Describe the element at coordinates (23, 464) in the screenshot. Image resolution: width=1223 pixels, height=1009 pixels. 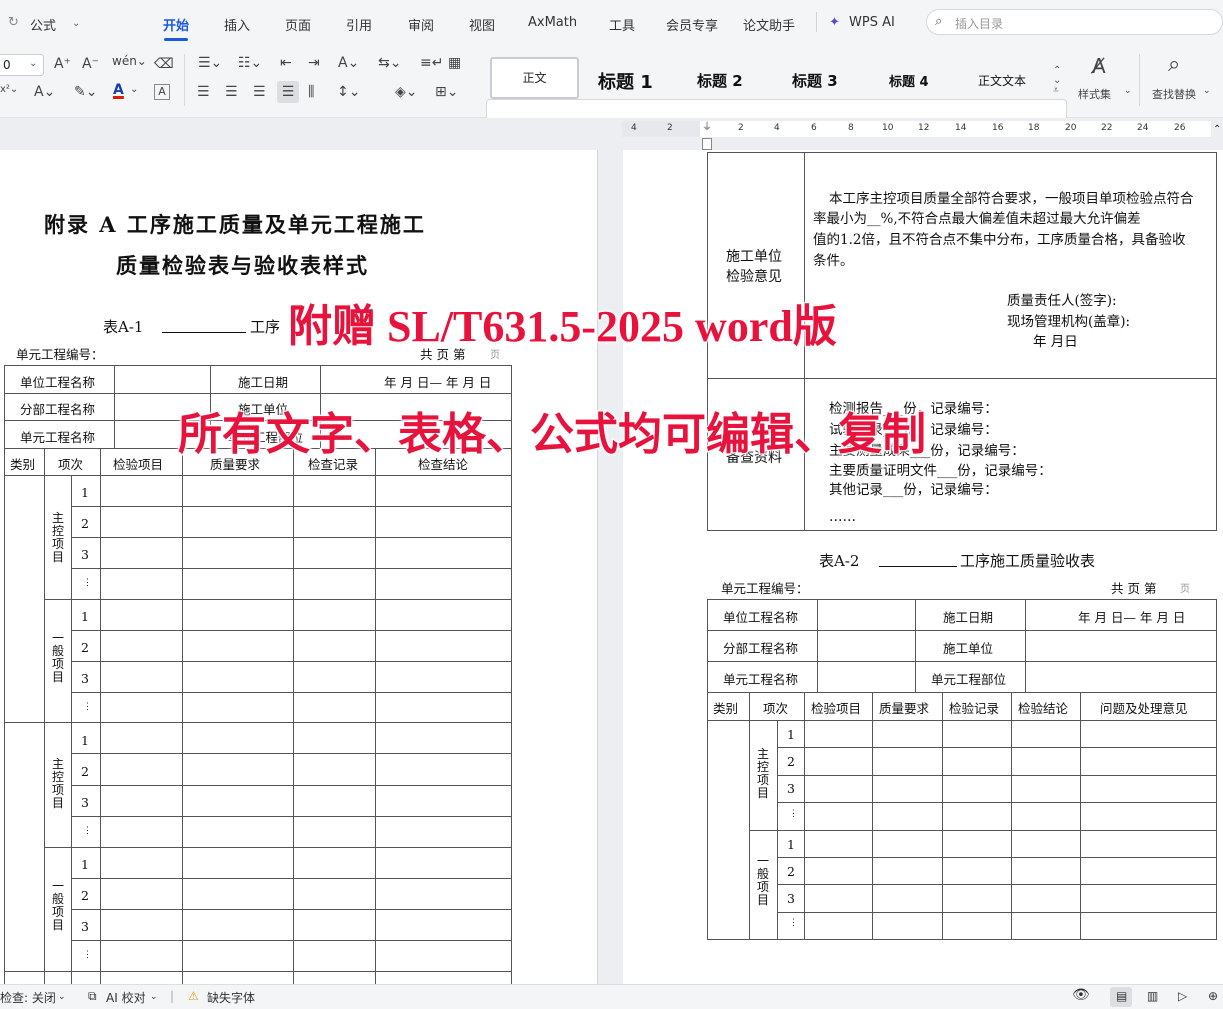
I see `header-category: 类别` at that location.